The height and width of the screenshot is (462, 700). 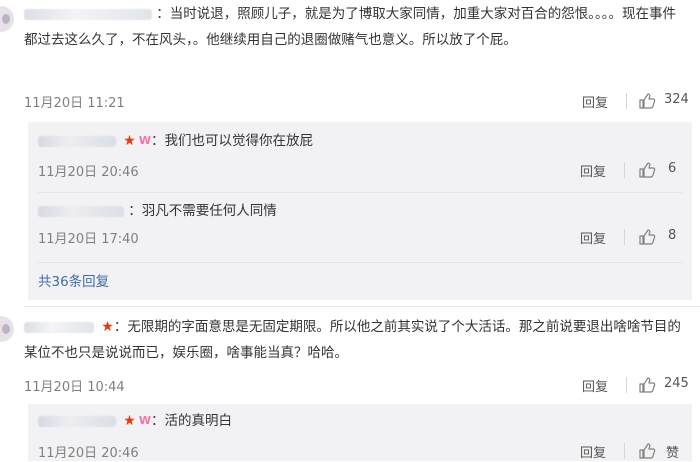 What do you see at coordinates (360, 225) in the screenshot?
I see `reply-item: ：羽凡不需要任何人同情 11月20日 17:40 回复 8` at bounding box center [360, 225].